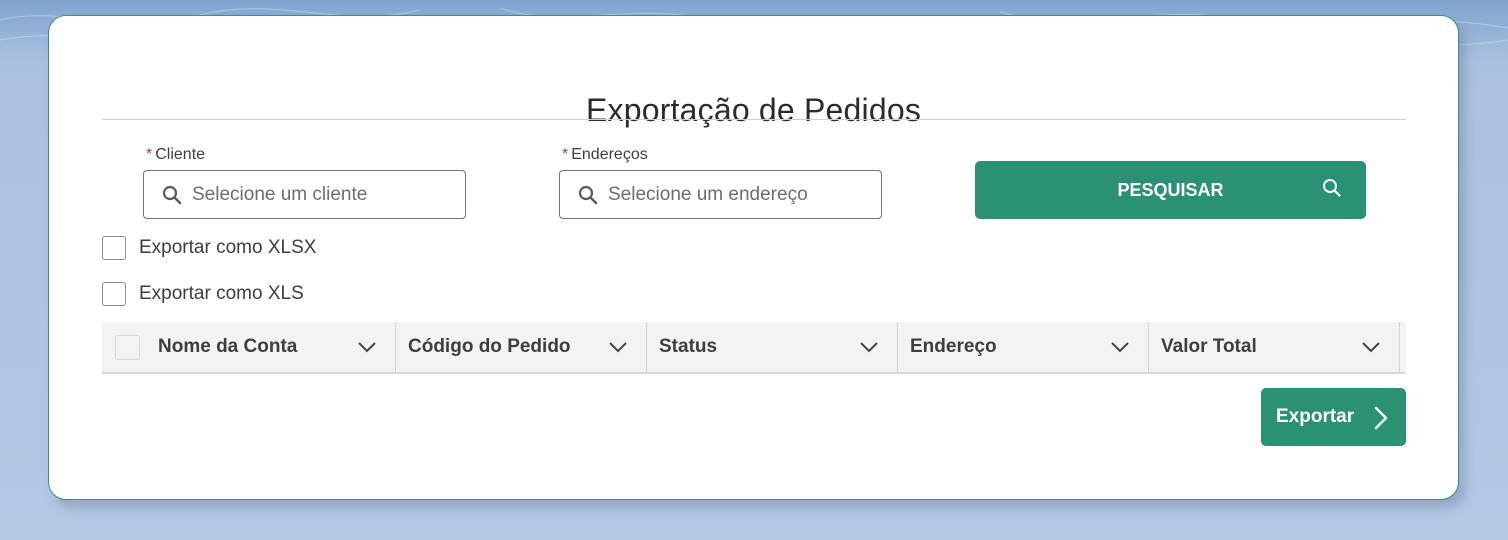 This screenshot has width=1508, height=540. Describe the element at coordinates (772, 347) in the screenshot. I see `column-header-status: Status` at that location.